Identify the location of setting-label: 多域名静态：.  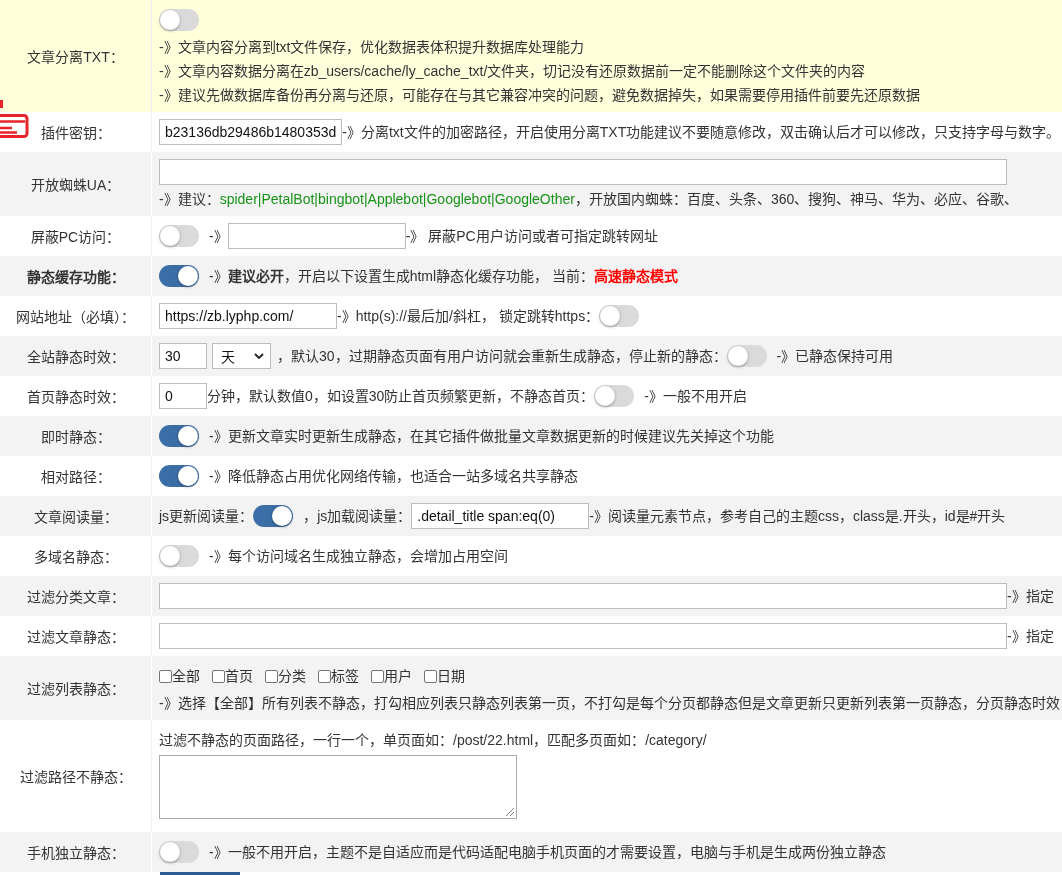
(75, 557).